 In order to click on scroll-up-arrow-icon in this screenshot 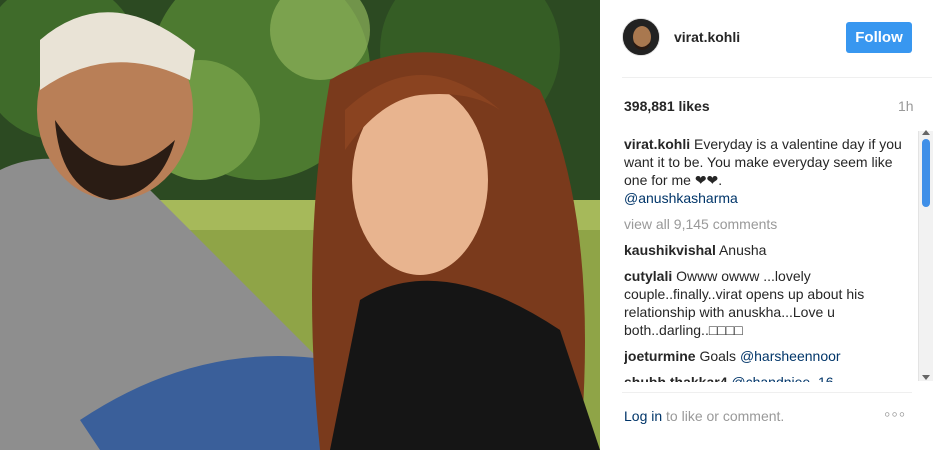, I will do `click(926, 132)`.